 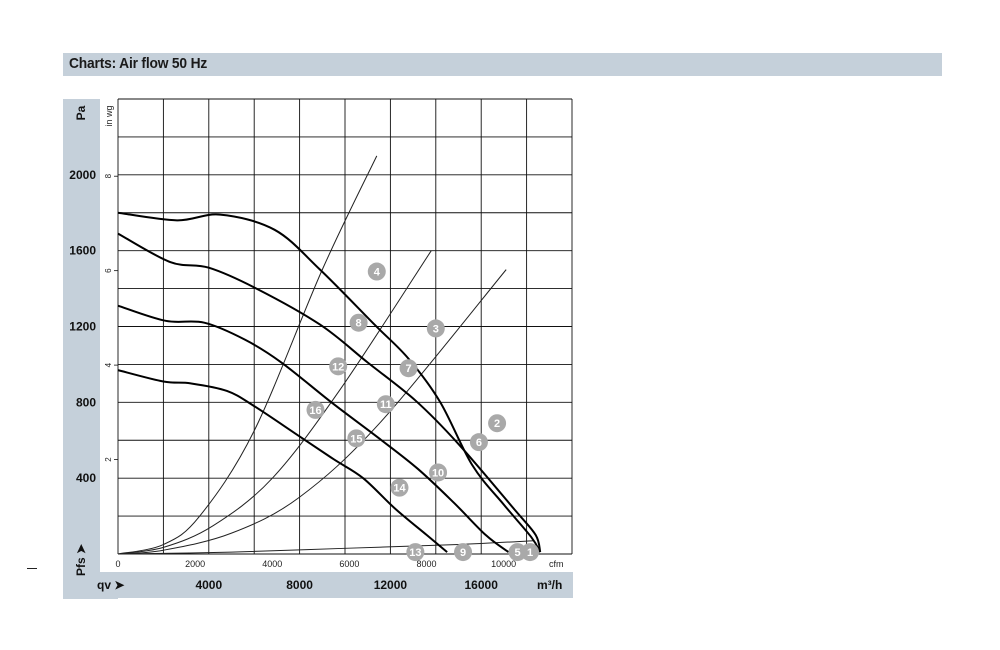 What do you see at coordinates (86, 402) in the screenshot?
I see `pa-tick-label: 800` at bounding box center [86, 402].